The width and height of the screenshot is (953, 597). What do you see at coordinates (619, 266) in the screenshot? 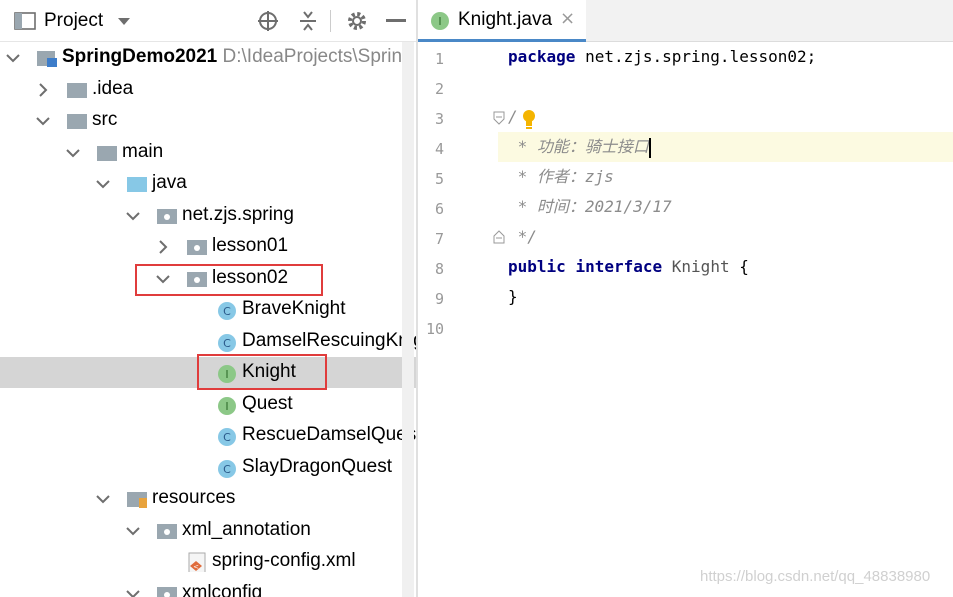
I see `keyword: interface` at bounding box center [619, 266].